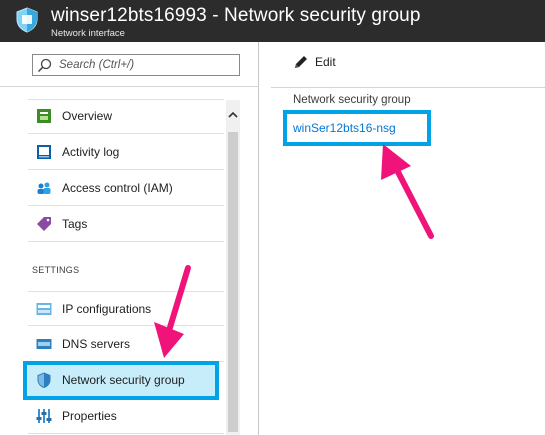 This screenshot has width=545, height=435. I want to click on search-box, so click(136, 65).